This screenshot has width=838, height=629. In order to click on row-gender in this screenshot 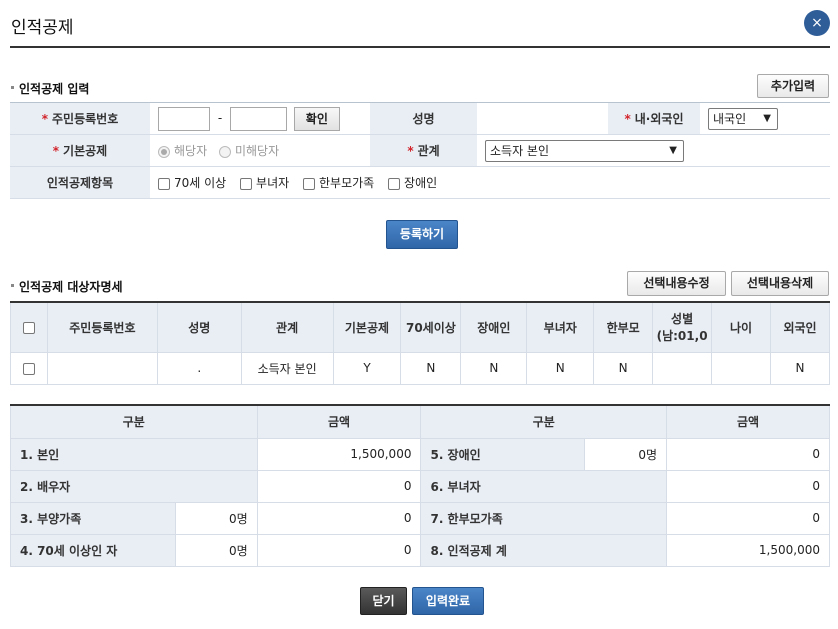, I will do `click(682, 368)`.